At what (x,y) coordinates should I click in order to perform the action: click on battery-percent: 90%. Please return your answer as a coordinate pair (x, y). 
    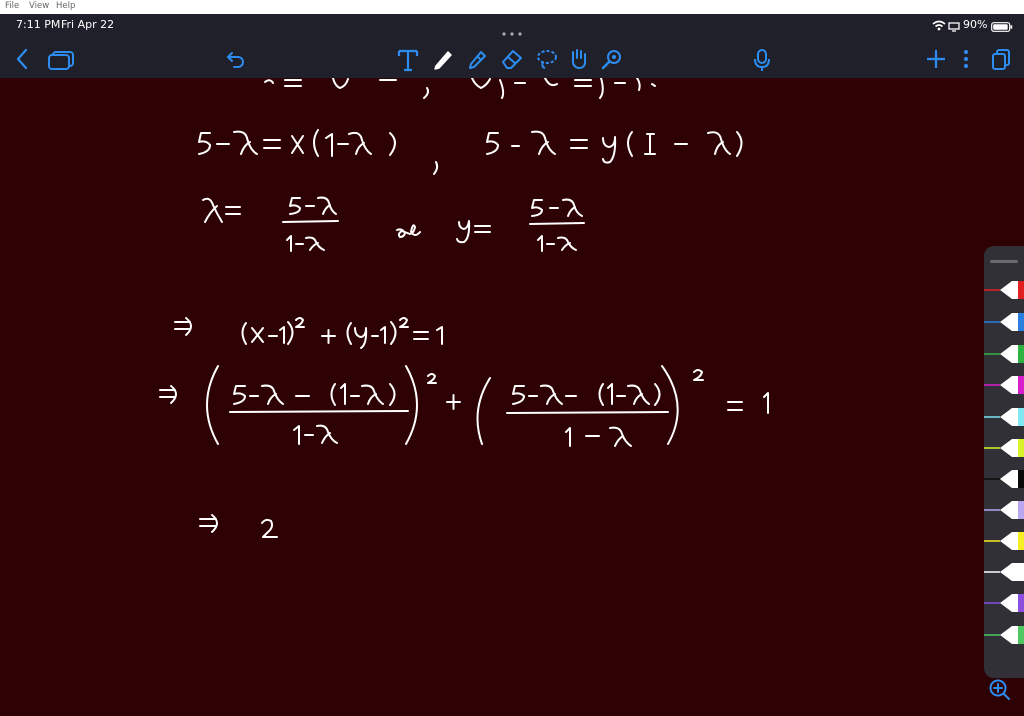
    Looking at the image, I should click on (975, 24).